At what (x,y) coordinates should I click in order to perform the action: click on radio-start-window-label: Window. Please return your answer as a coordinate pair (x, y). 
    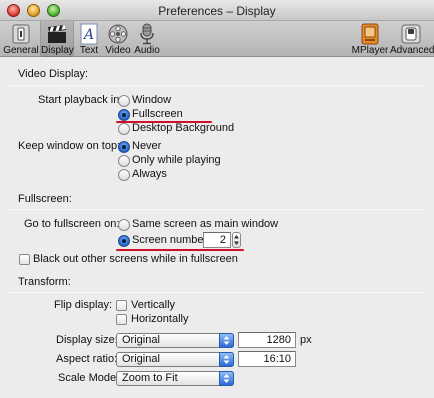
    Looking at the image, I should click on (151, 100).